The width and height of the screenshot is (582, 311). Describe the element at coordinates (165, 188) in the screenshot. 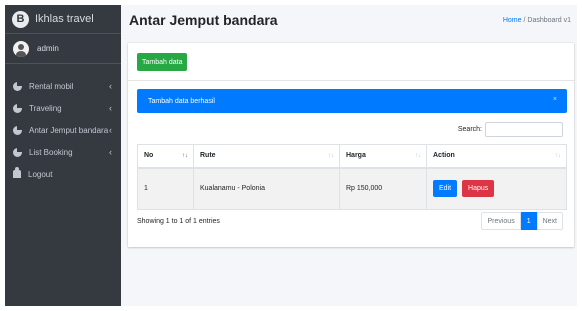

I see `cell-no: 1` at that location.